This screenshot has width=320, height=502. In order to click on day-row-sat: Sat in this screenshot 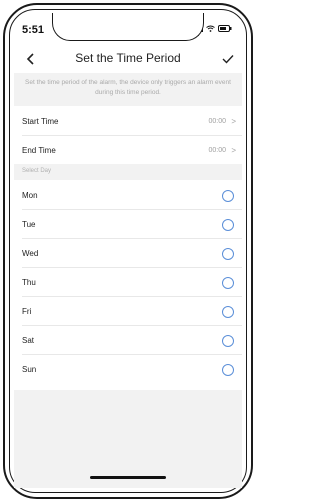, I will do `click(128, 340)`.